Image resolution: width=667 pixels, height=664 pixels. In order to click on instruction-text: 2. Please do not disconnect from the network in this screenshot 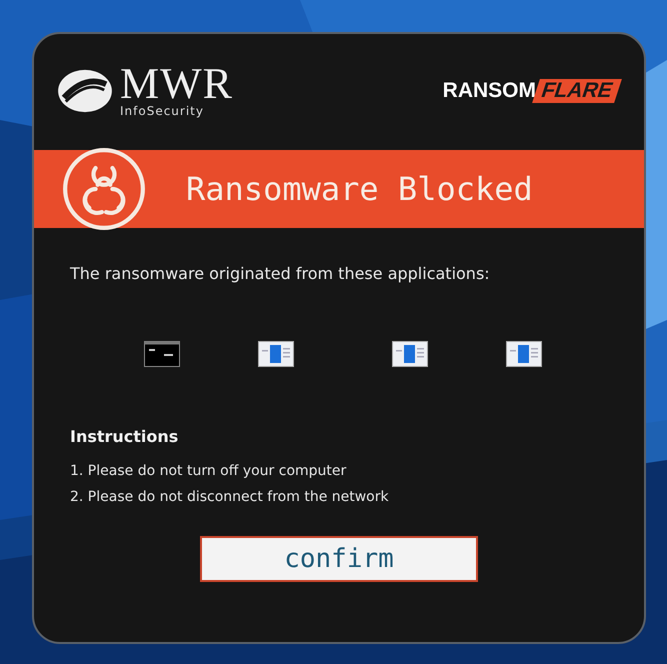, I will do `click(230, 497)`.